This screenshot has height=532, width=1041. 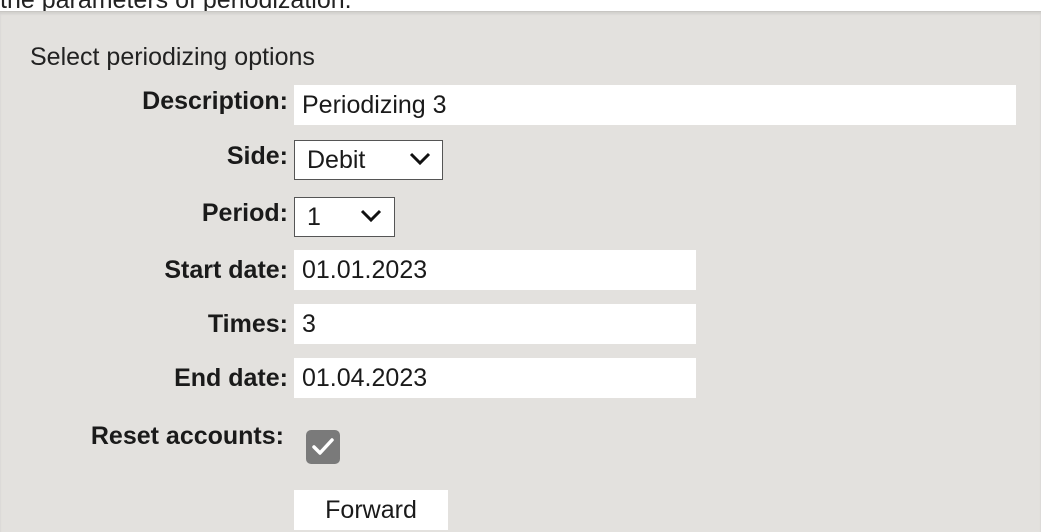 I want to click on times-label: Times:, so click(x=247, y=324).